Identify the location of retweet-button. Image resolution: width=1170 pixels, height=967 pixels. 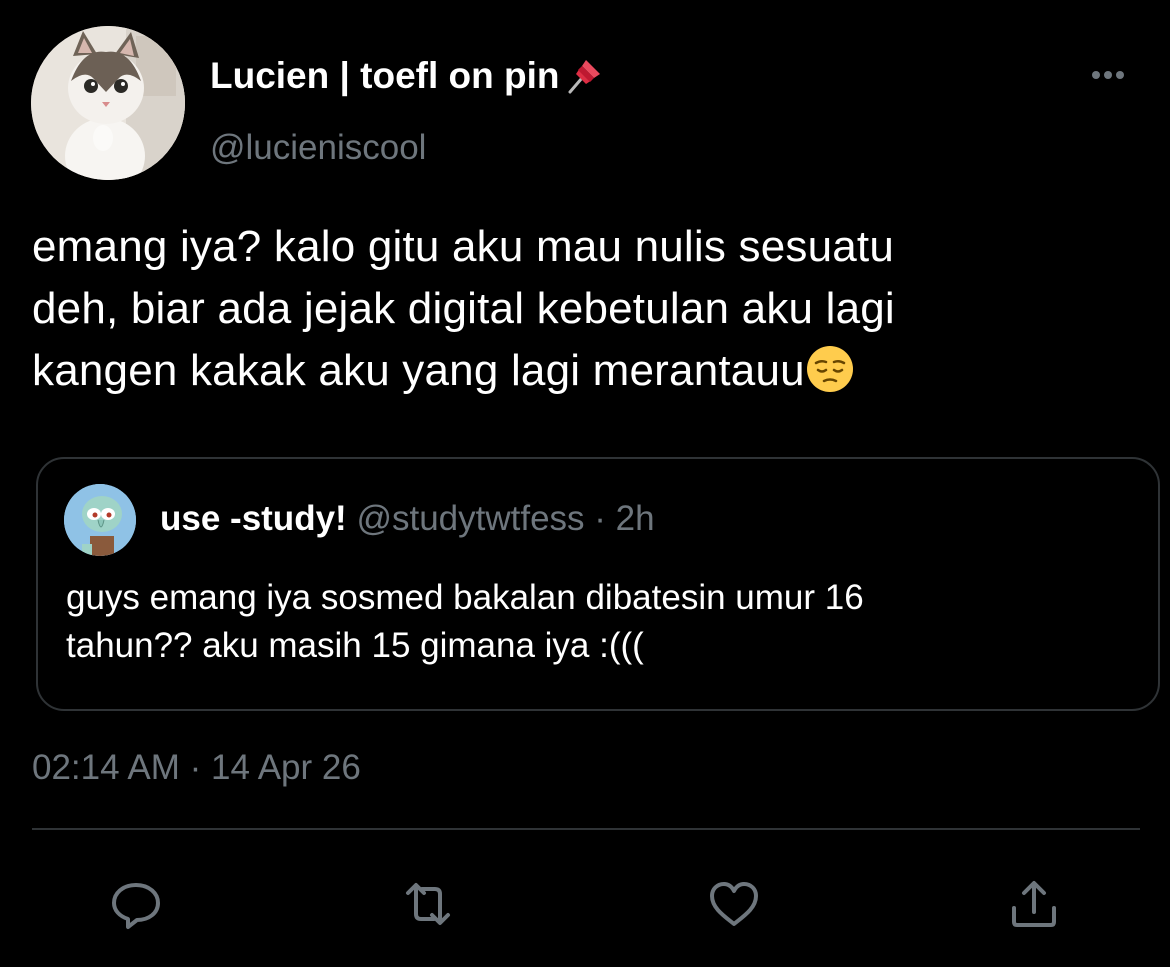
(428, 904).